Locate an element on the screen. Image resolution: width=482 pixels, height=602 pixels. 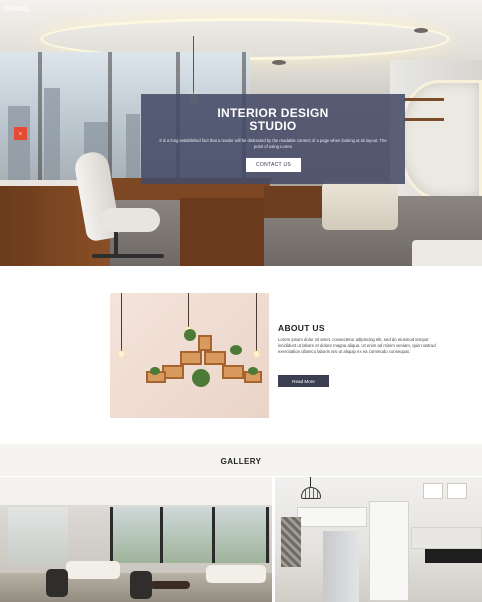
kitchen-island is located at coordinates (453, 556).